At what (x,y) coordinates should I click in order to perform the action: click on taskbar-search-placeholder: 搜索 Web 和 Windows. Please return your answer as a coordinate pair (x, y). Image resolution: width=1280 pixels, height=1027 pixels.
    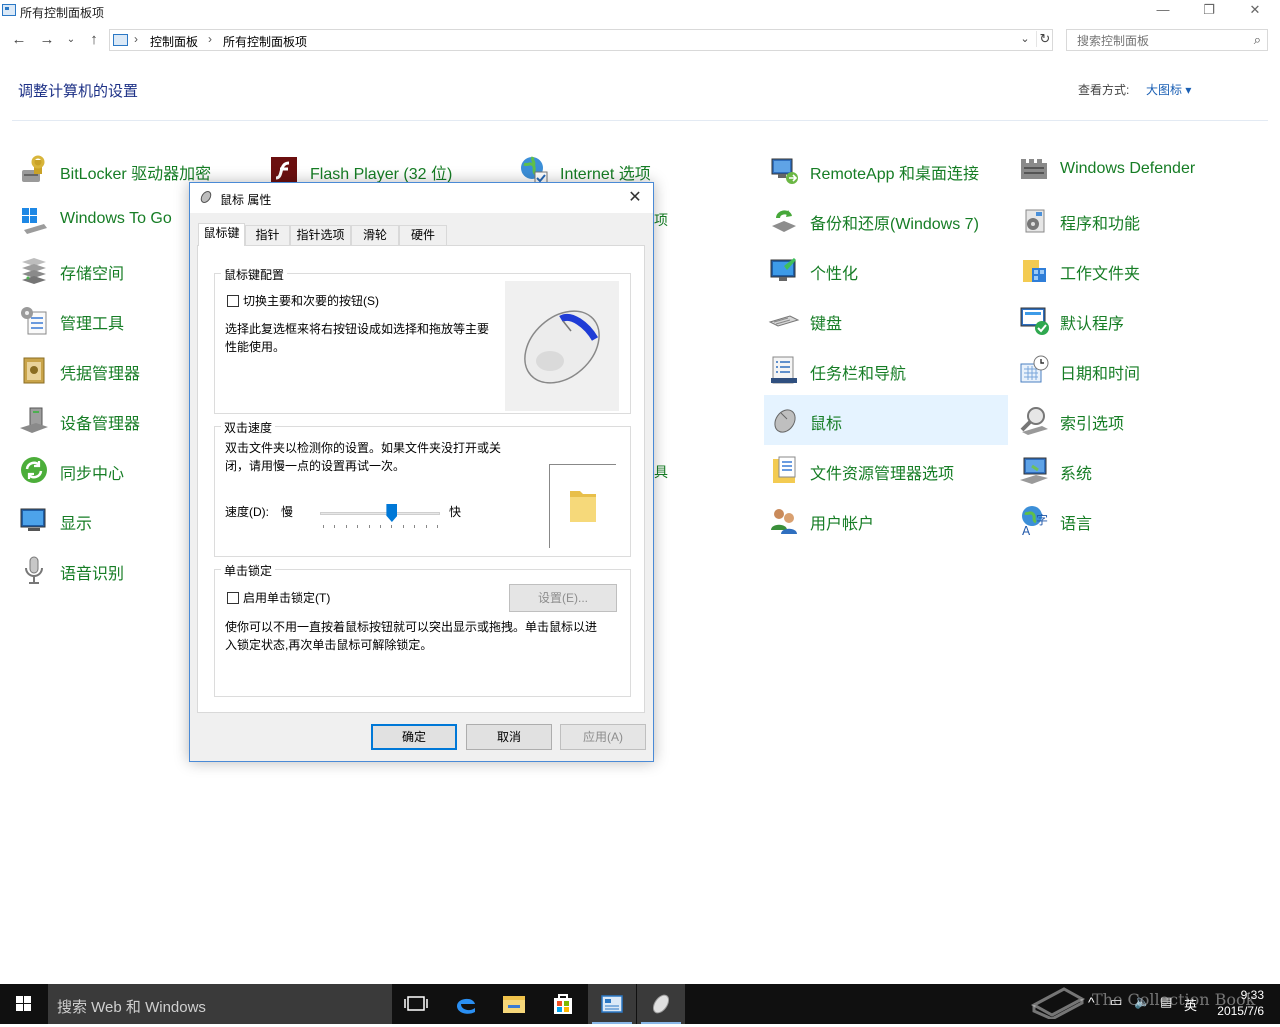
    Looking at the image, I should click on (131, 1007).